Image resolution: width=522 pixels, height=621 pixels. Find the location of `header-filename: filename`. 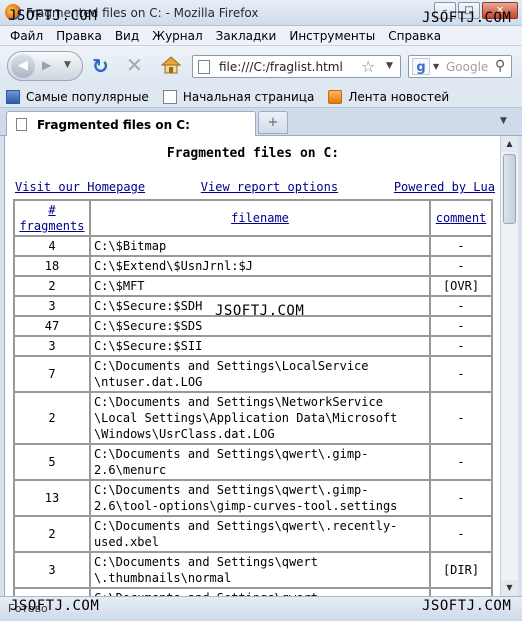

header-filename: filename is located at coordinates (260, 218).